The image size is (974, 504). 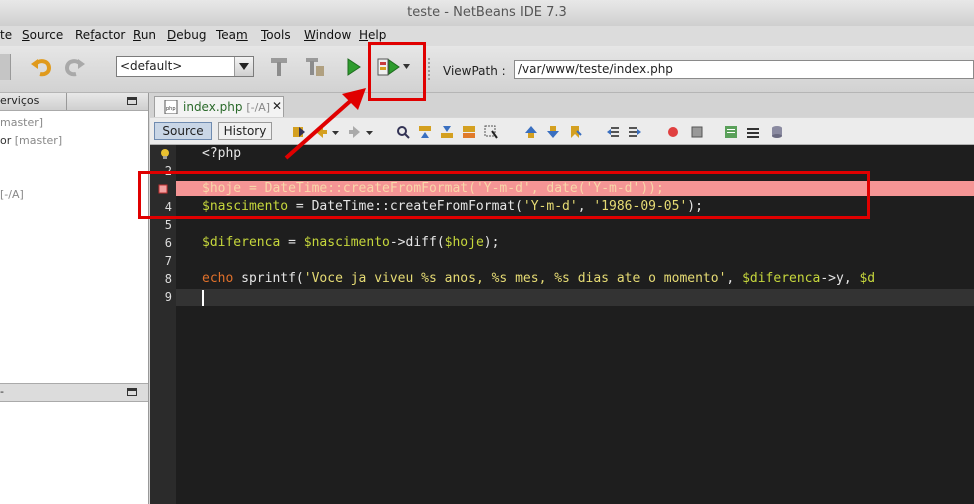 What do you see at coordinates (186, 35) in the screenshot?
I see `menu-debug: Debug` at bounding box center [186, 35].